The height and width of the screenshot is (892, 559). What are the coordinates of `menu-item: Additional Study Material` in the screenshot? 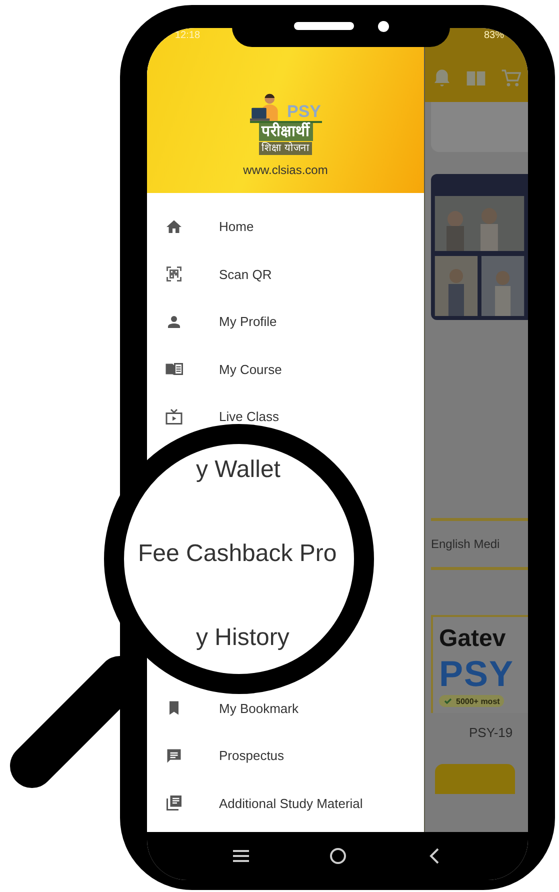 It's located at (291, 803).